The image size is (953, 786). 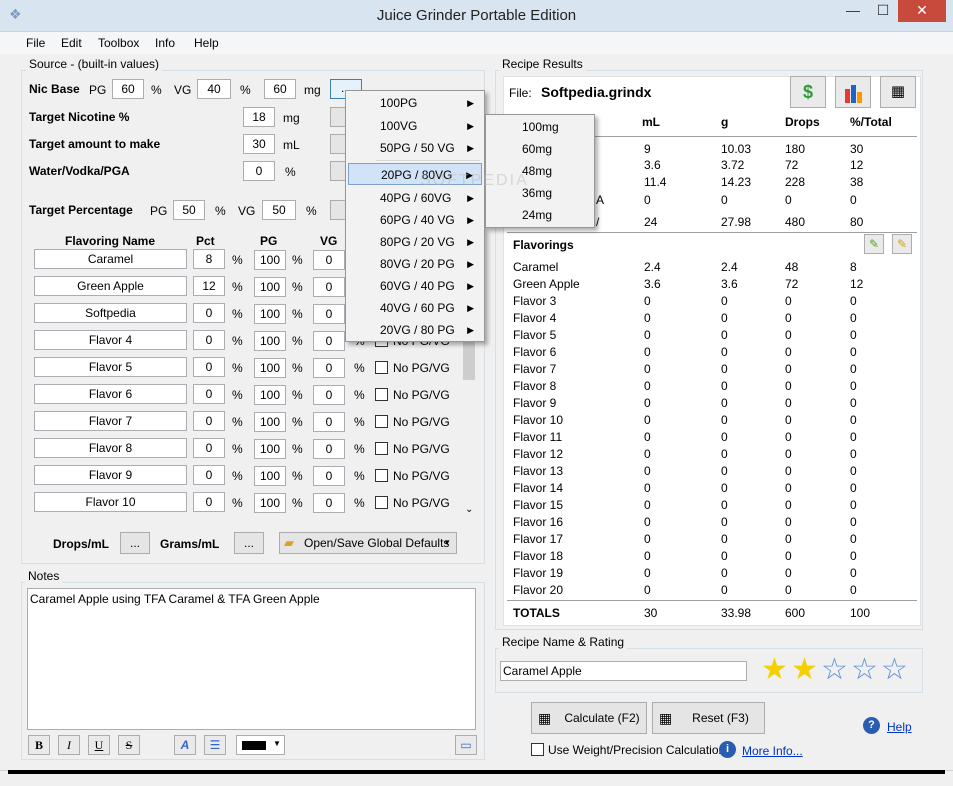 I want to click on preset-menu-item: 100PG ▶, so click(x=415, y=103).